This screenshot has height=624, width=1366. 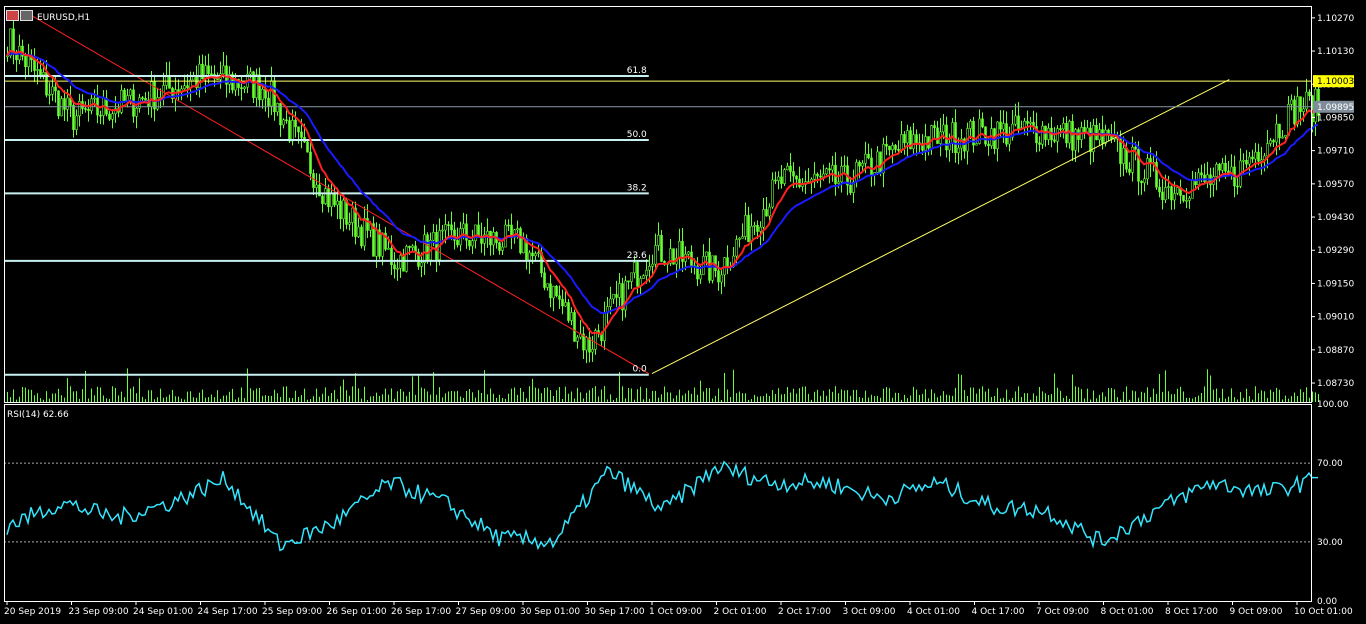 I want to click on time-tick-label: 10 Oct 01:00, so click(x=1323, y=612).